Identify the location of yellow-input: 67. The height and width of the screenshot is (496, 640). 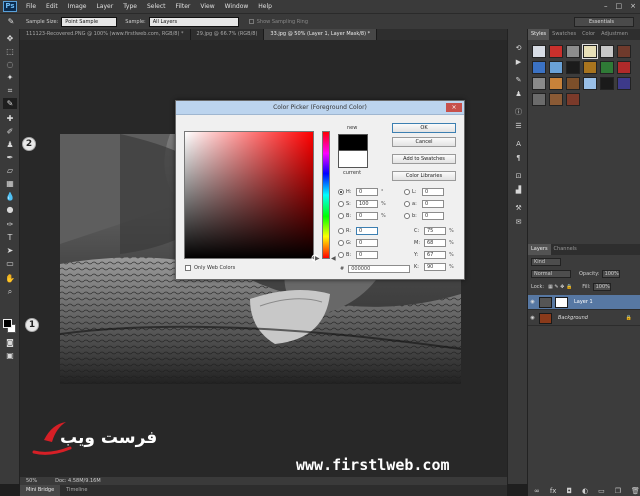
(435, 255).